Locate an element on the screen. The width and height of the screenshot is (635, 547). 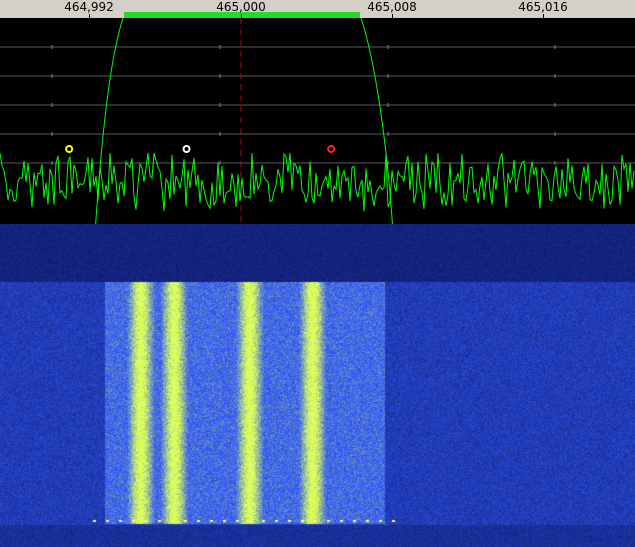
frequency-scale: 464,992 465,000 465,008 465,016 is located at coordinates (317, 9).